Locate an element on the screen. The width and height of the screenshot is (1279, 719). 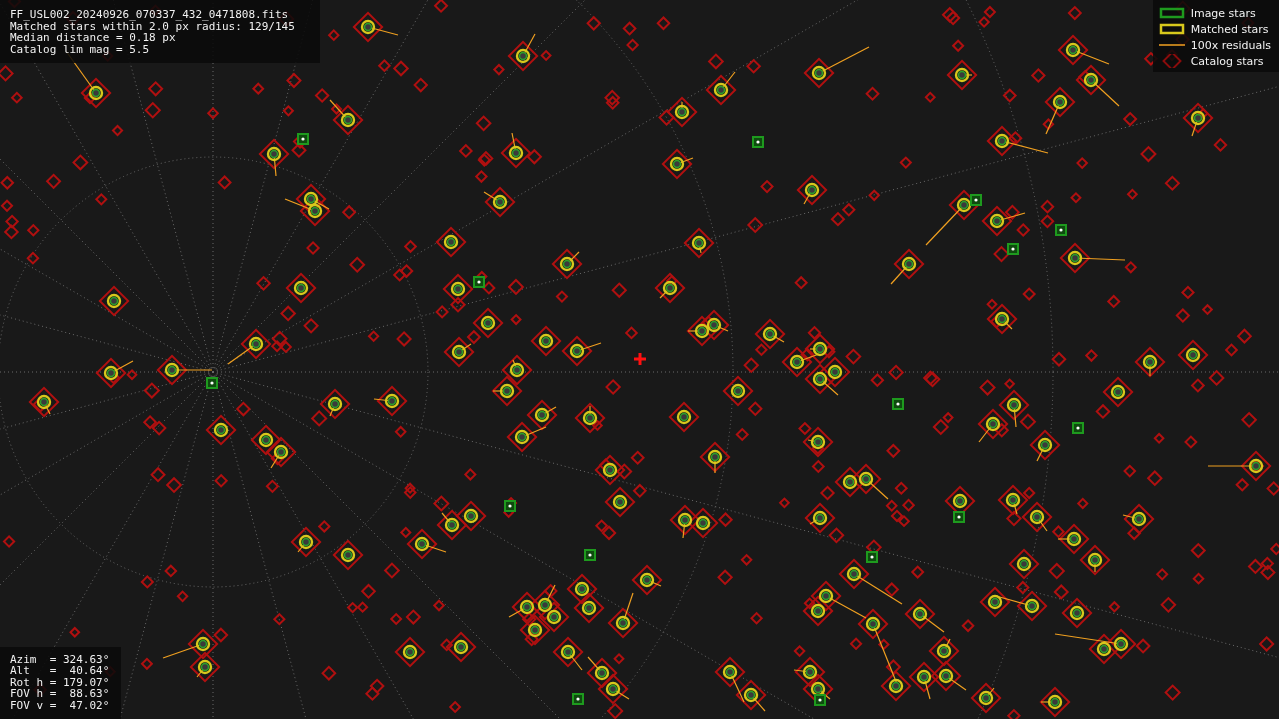
info-text: Matched stars within 2.0 px radius: 129/145 is located at coordinates (153, 26).